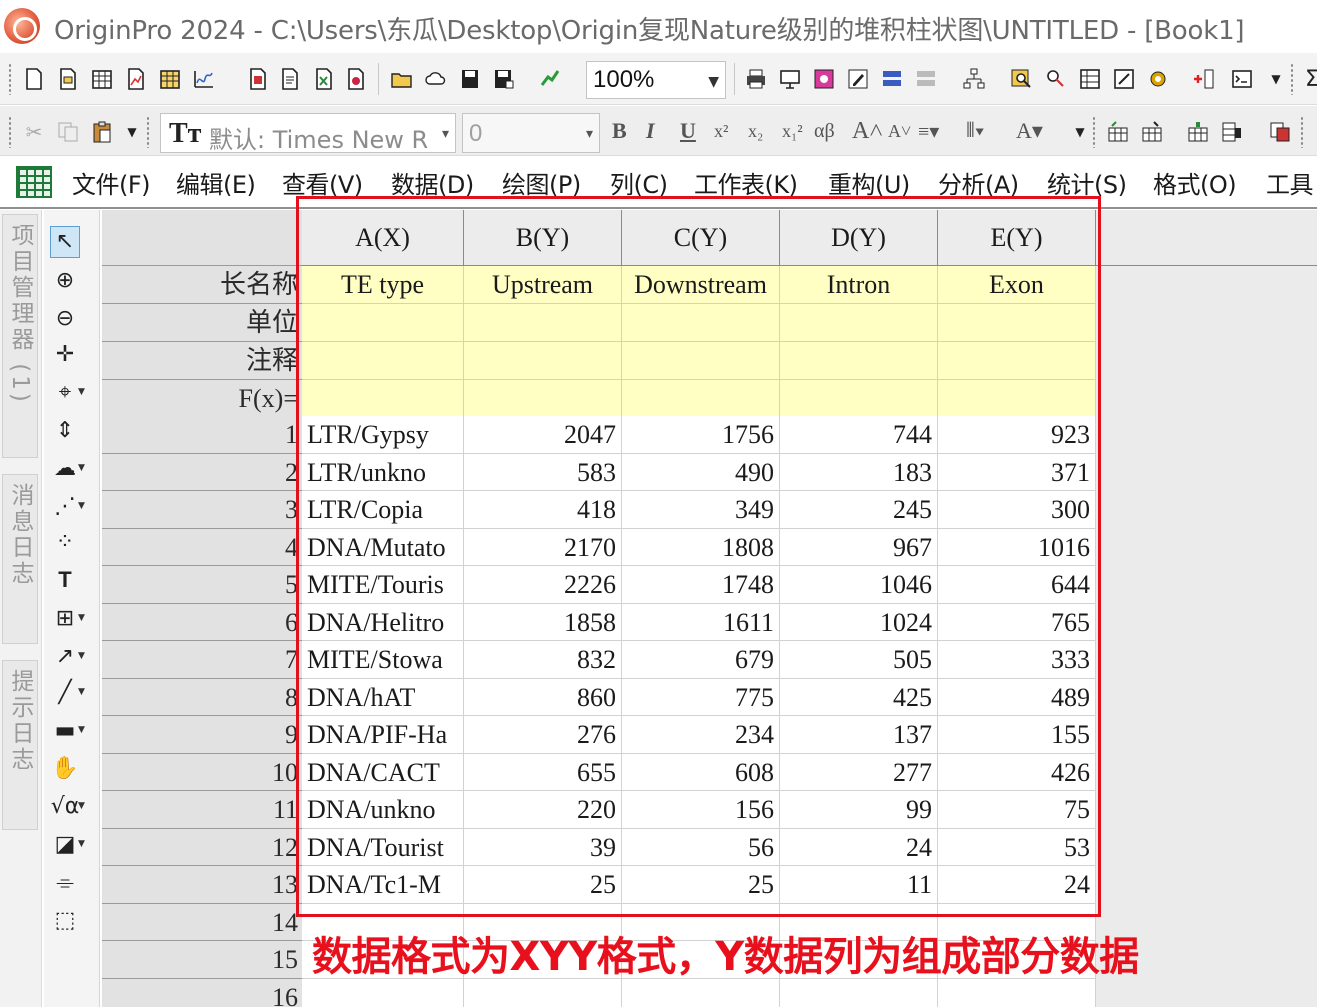 Image resolution: width=1317 pixels, height=1007 pixels. Describe the element at coordinates (1017, 238) in the screenshot. I see `column-header: E(Y)` at that location.